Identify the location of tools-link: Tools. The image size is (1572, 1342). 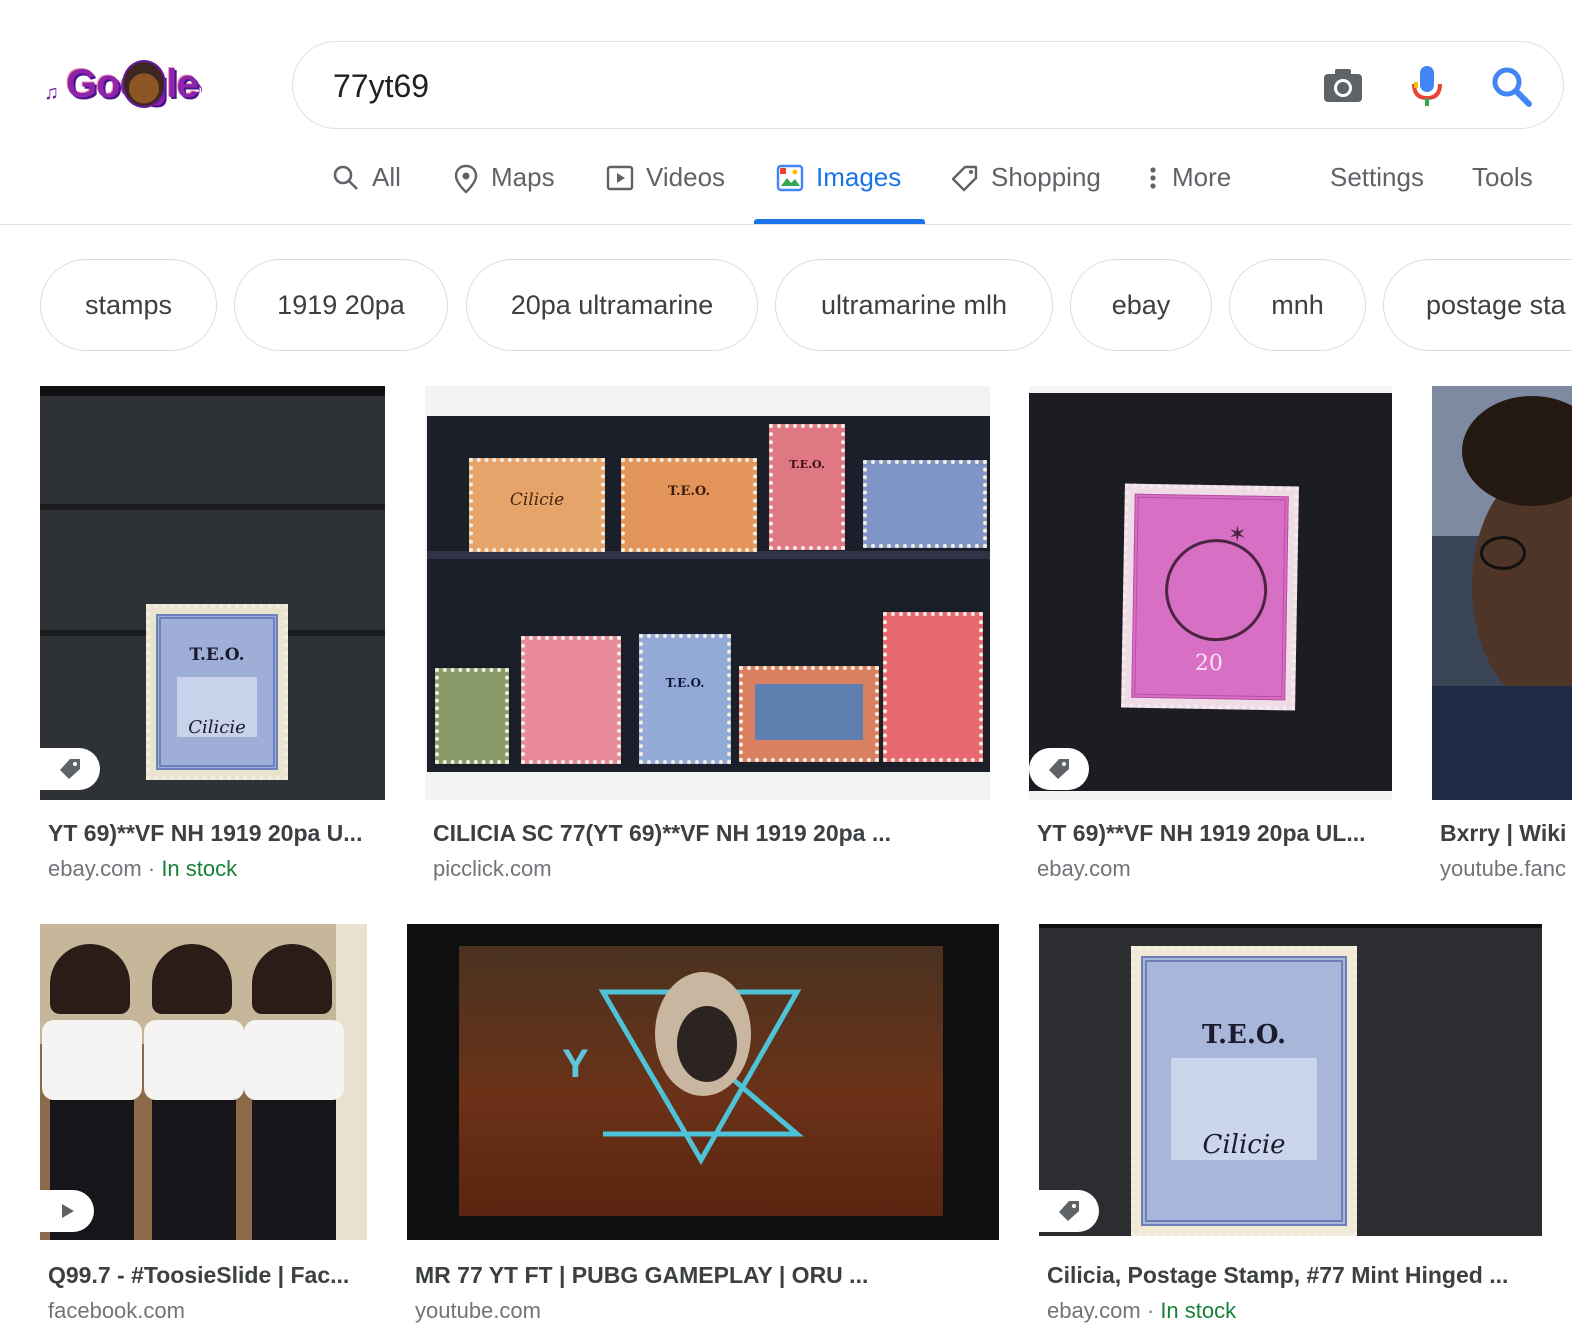
(1502, 187).